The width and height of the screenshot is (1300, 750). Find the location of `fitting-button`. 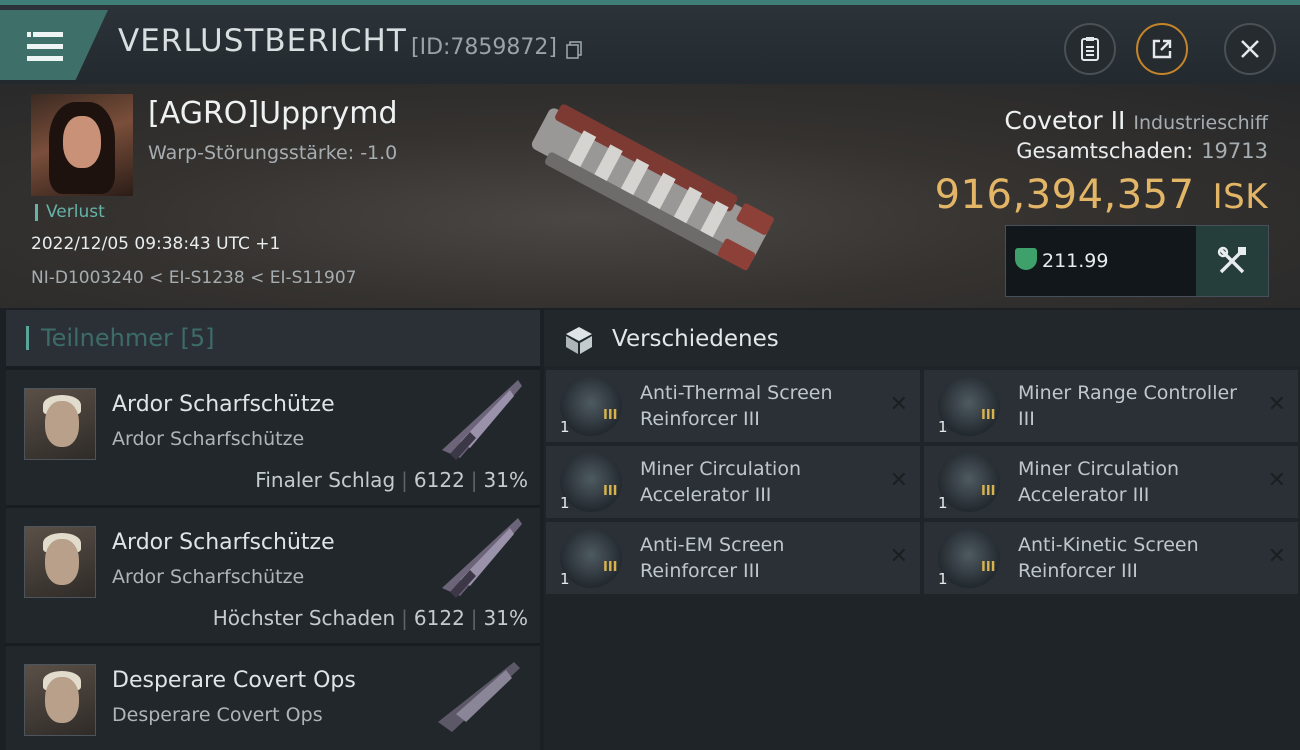

fitting-button is located at coordinates (1232, 261).